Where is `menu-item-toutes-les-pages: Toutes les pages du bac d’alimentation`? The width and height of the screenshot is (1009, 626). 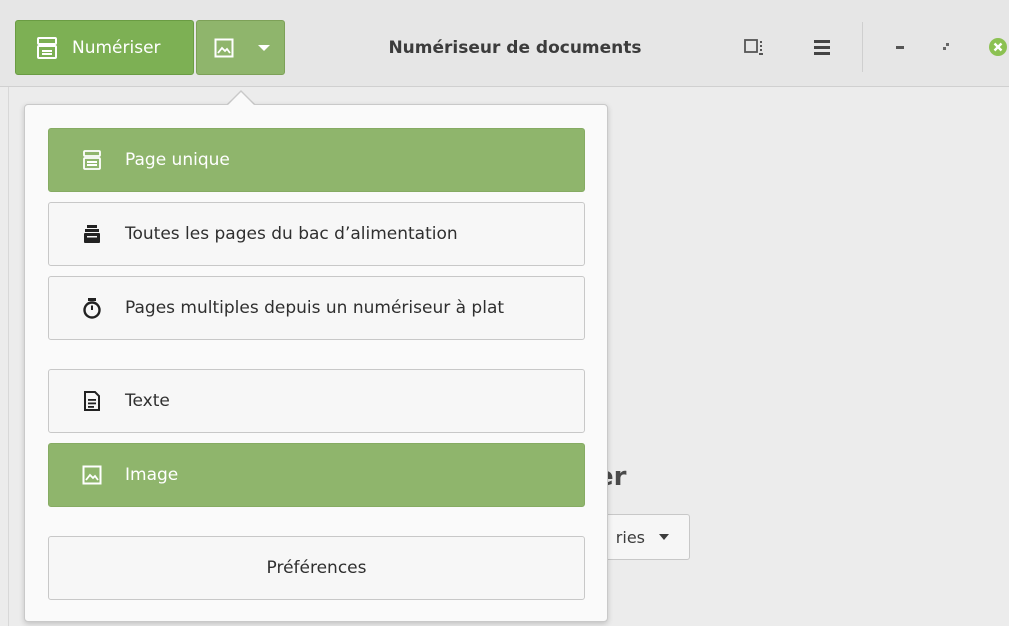
menu-item-toutes-les-pages: Toutes les pages du bac d’alimentation is located at coordinates (316, 234).